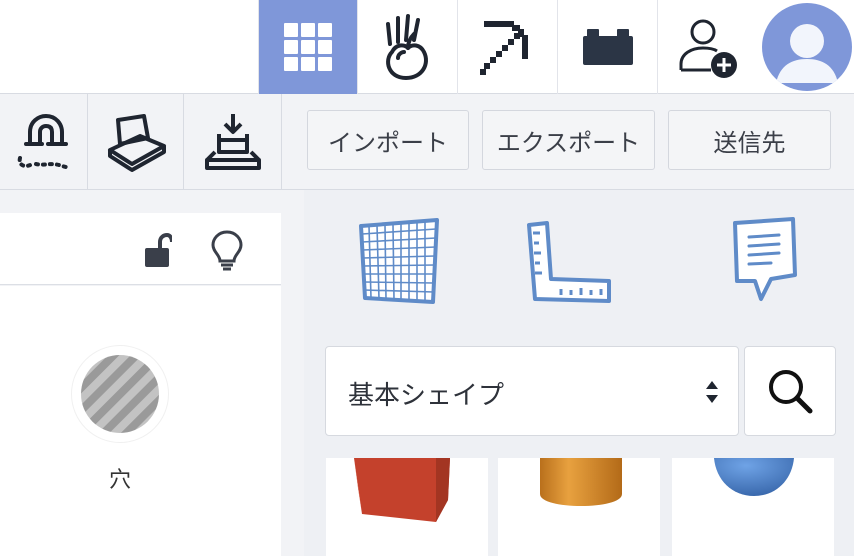 The width and height of the screenshot is (854, 556). What do you see at coordinates (227, 250) in the screenshot?
I see `lightbulb-icon` at bounding box center [227, 250].